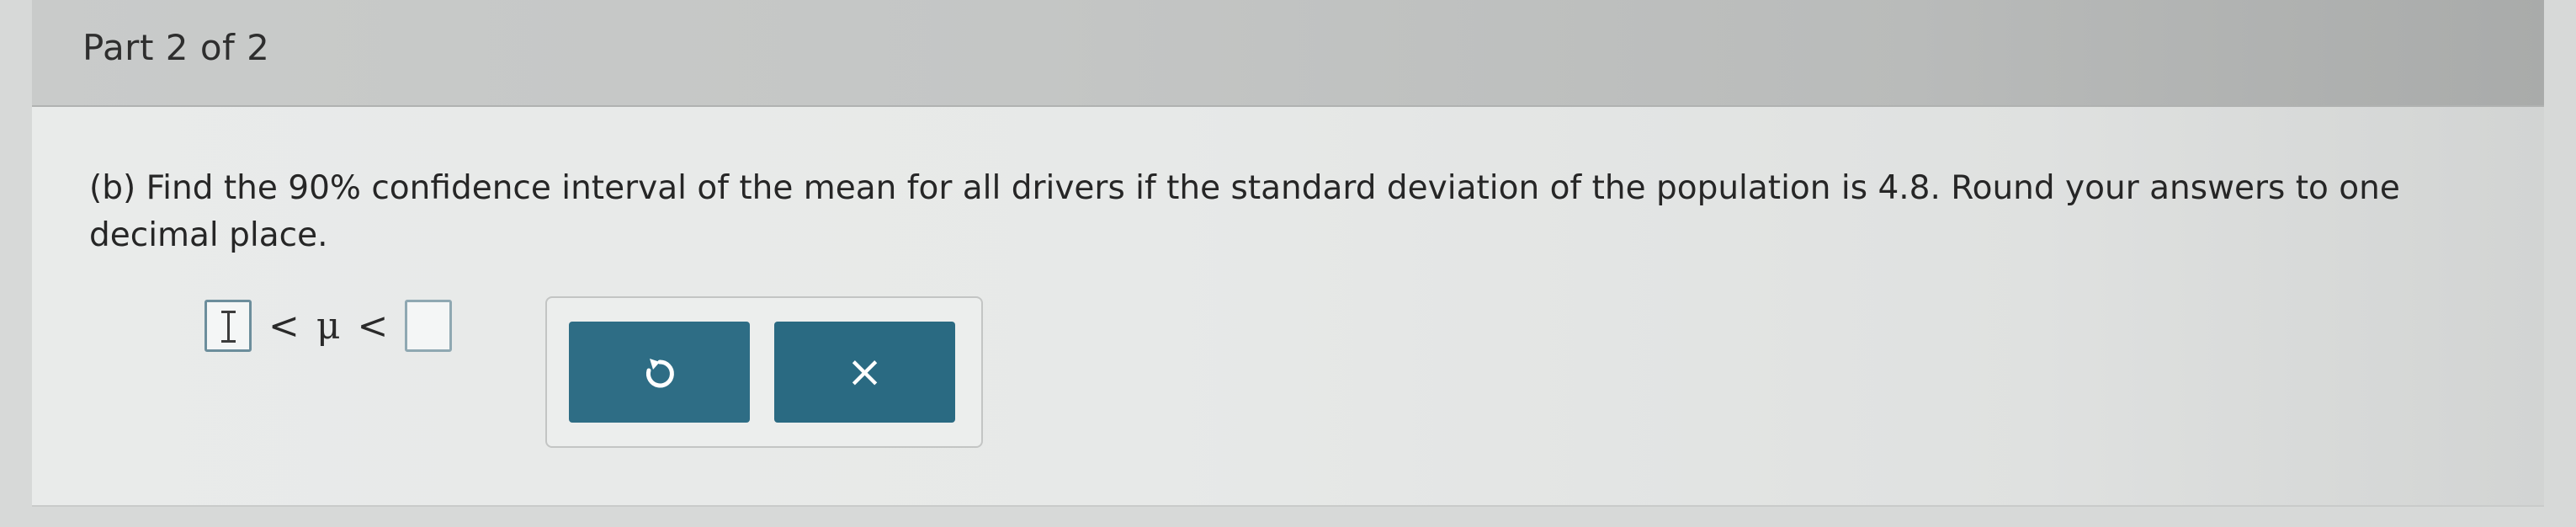 The image size is (2576, 527). I want to click on lower-bound-input, so click(228, 326).